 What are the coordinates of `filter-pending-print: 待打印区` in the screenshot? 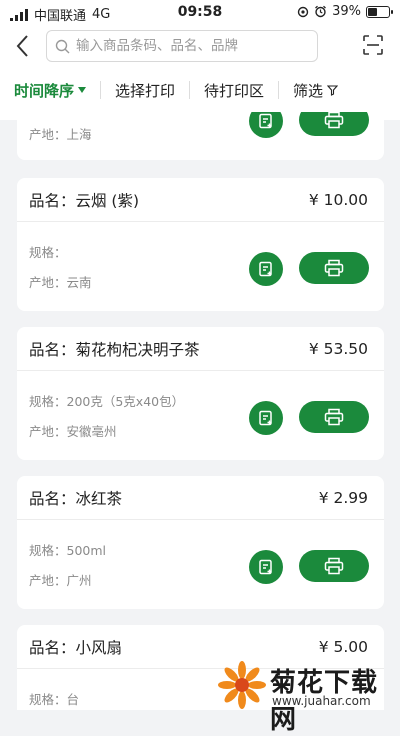 It's located at (234, 90).